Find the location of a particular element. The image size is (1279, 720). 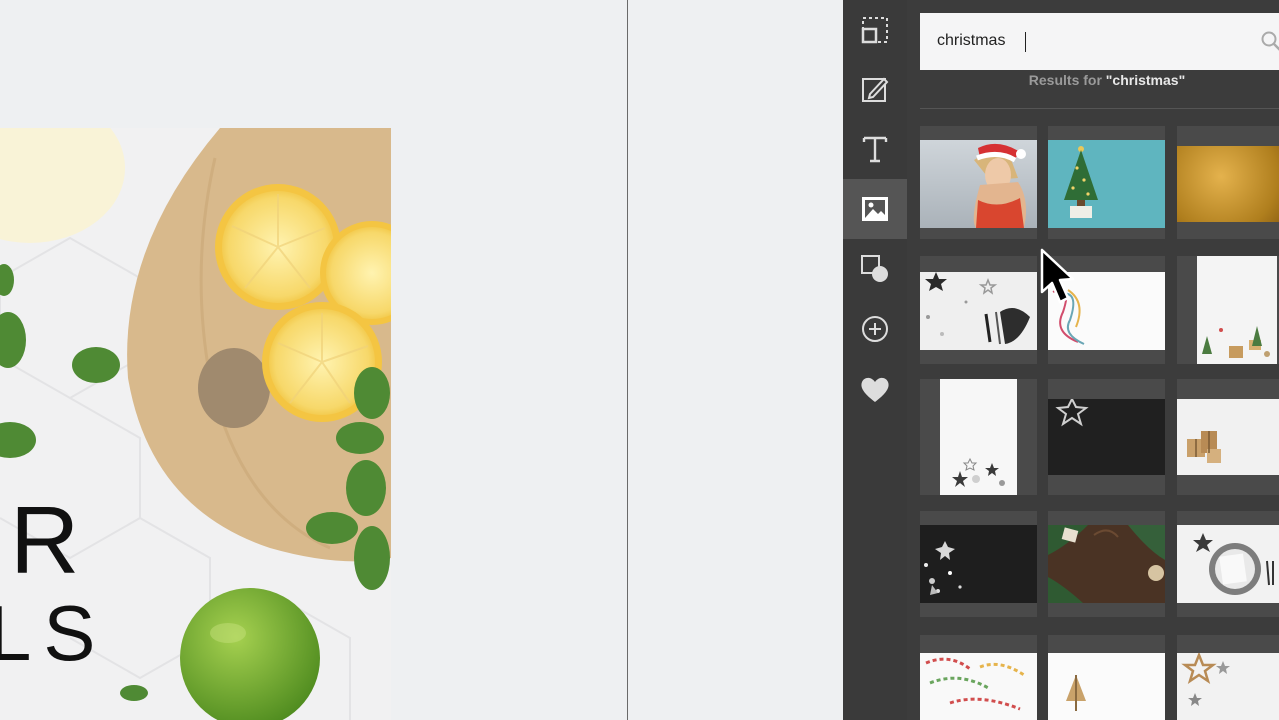

add-circle-icon is located at coordinates (875, 329).